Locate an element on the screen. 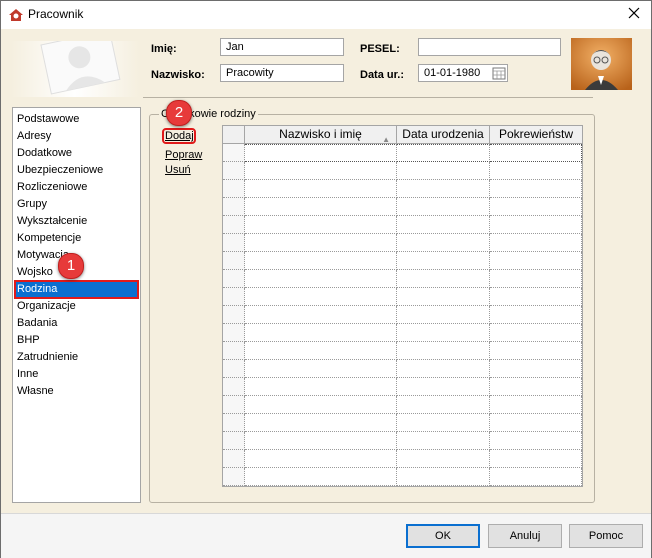  column-header-birth-date: Data urodzenia is located at coordinates (443, 134).